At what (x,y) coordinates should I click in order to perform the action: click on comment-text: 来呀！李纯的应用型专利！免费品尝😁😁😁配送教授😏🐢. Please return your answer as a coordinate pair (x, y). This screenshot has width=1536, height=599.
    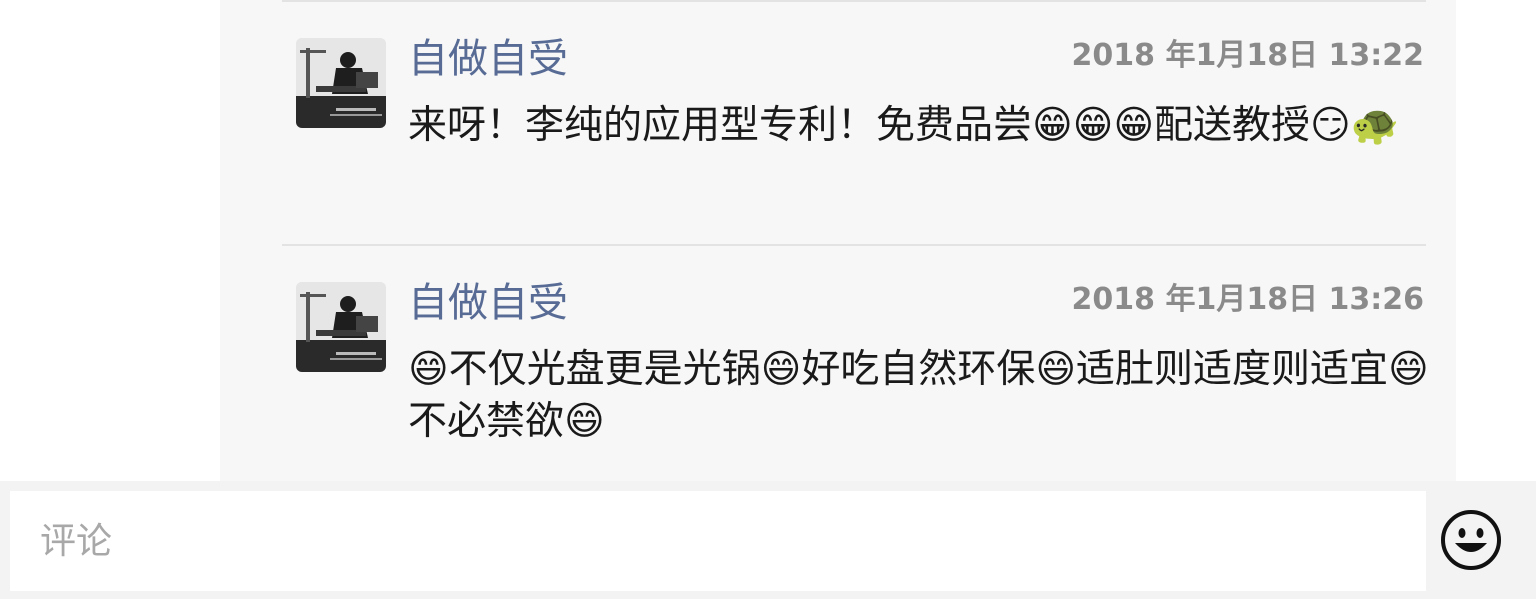
    Looking at the image, I should click on (904, 125).